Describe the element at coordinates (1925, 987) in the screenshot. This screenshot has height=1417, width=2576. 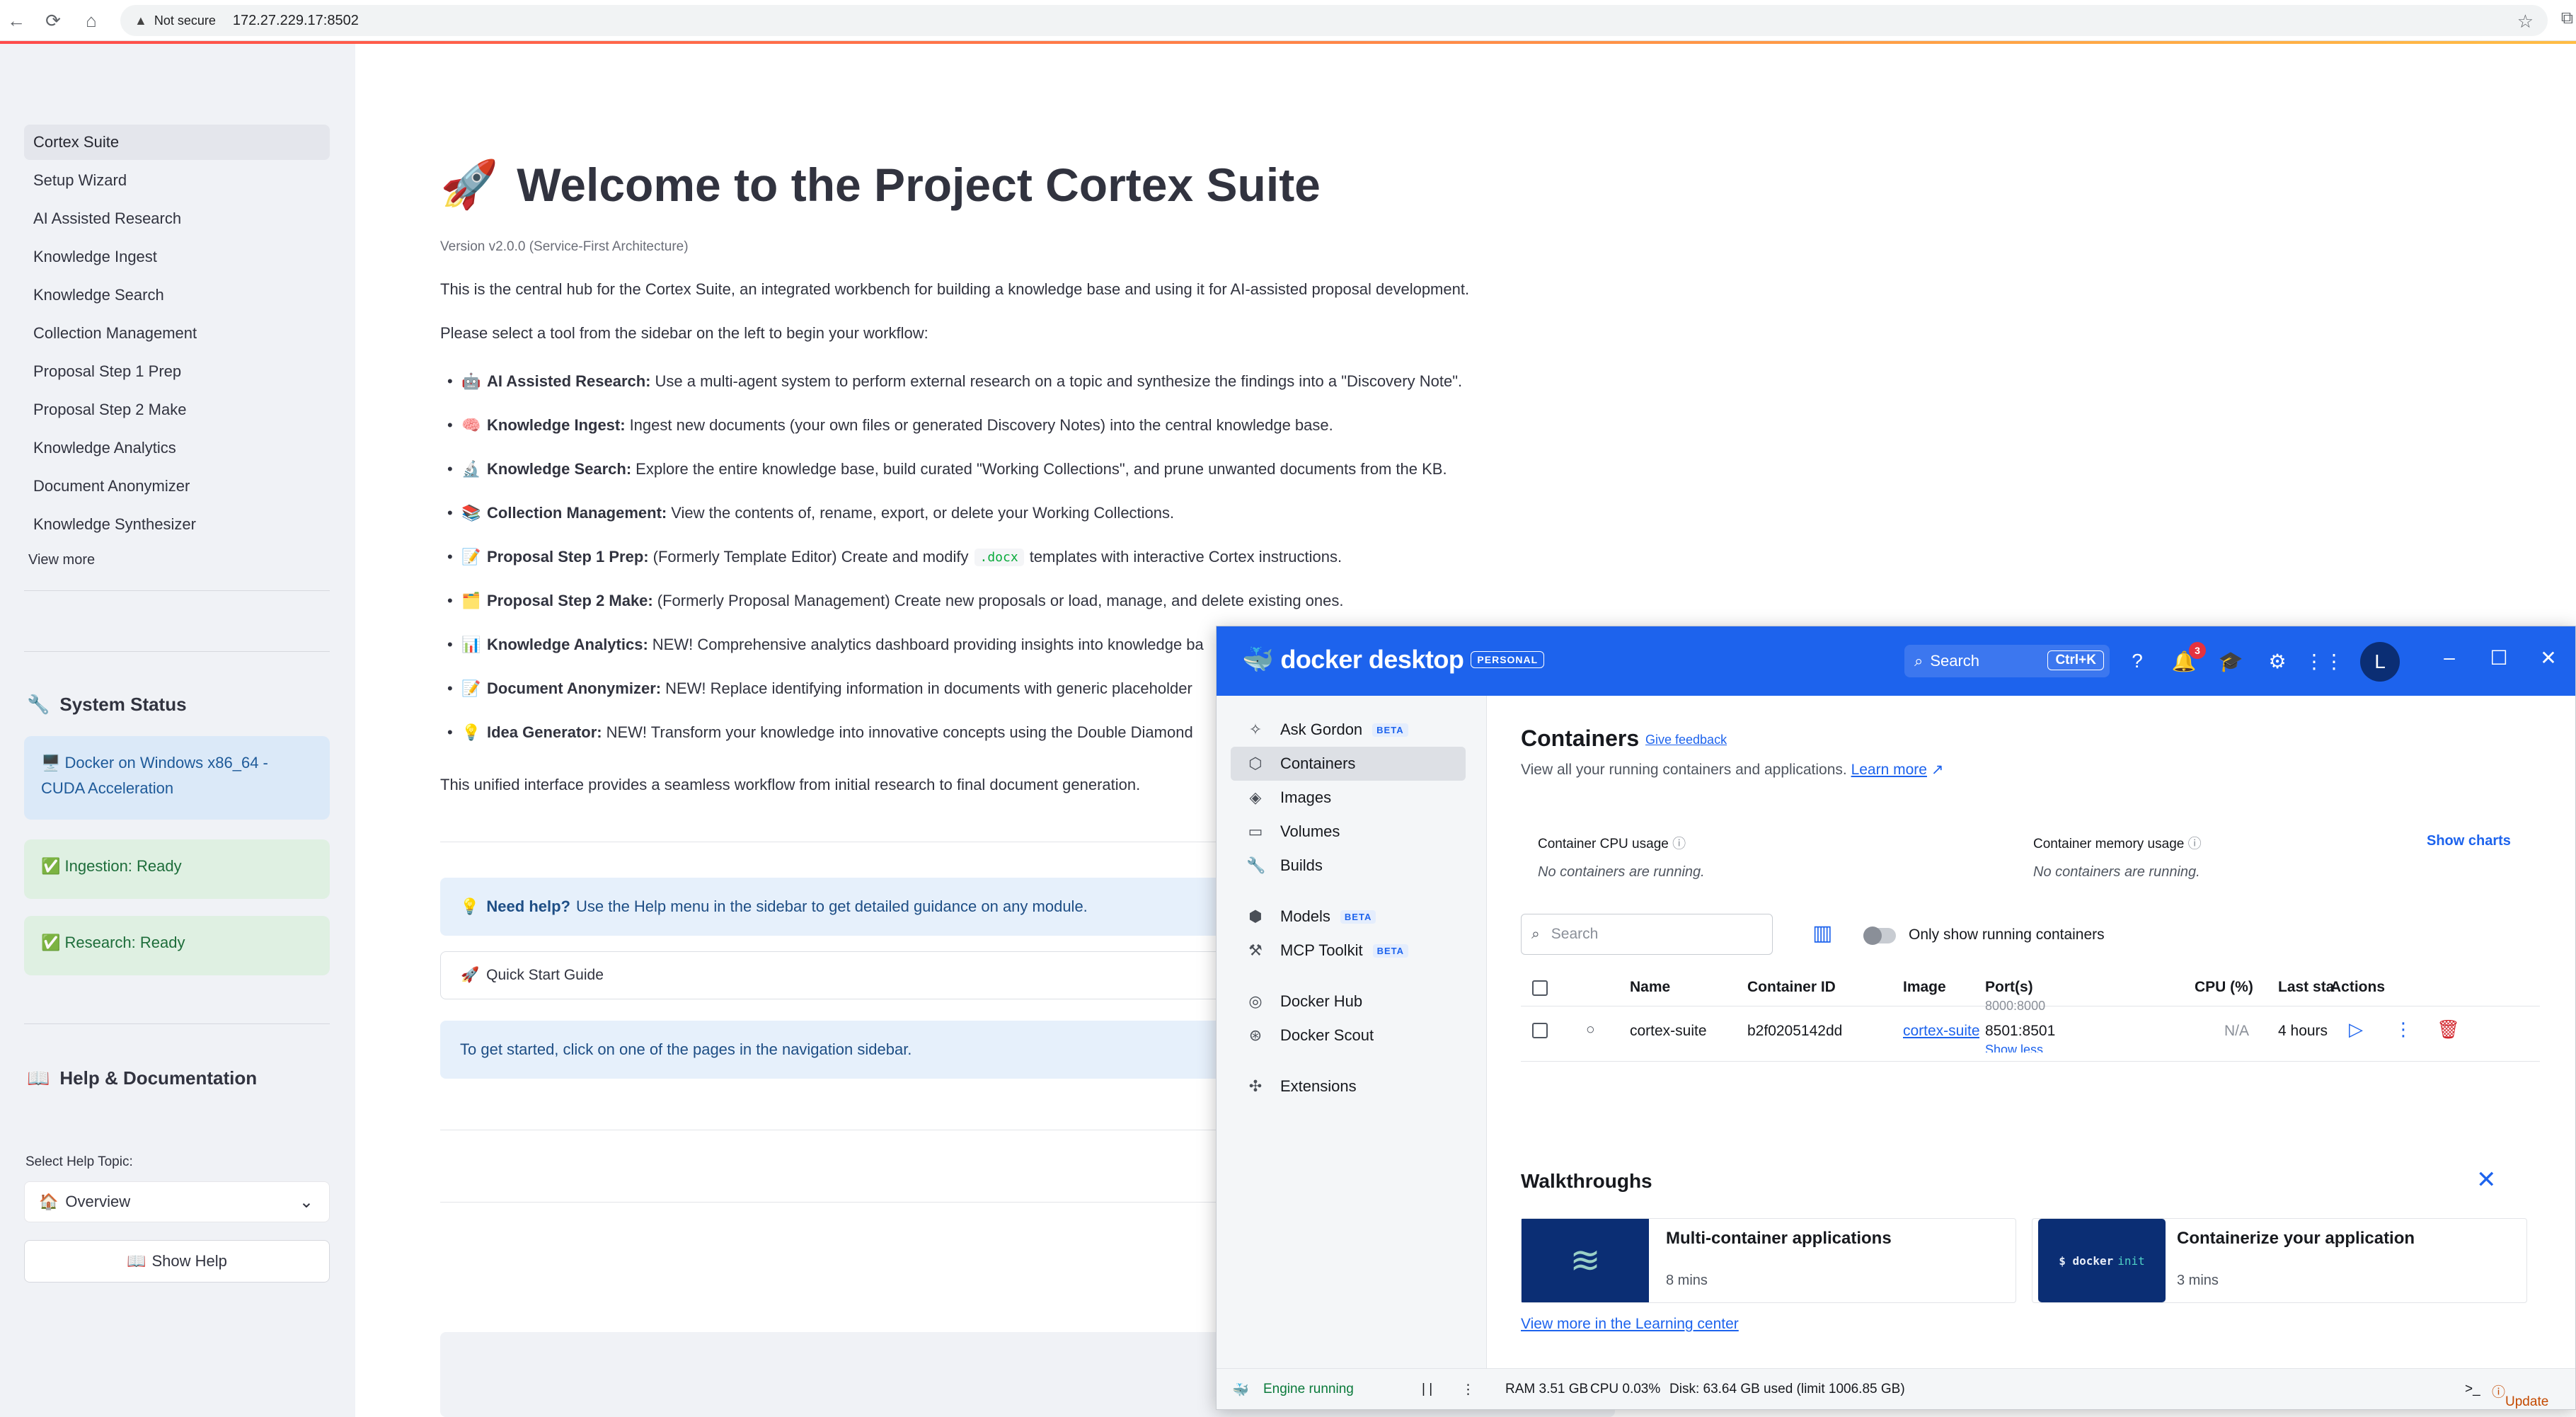
I see `column-header-image: Image` at that location.